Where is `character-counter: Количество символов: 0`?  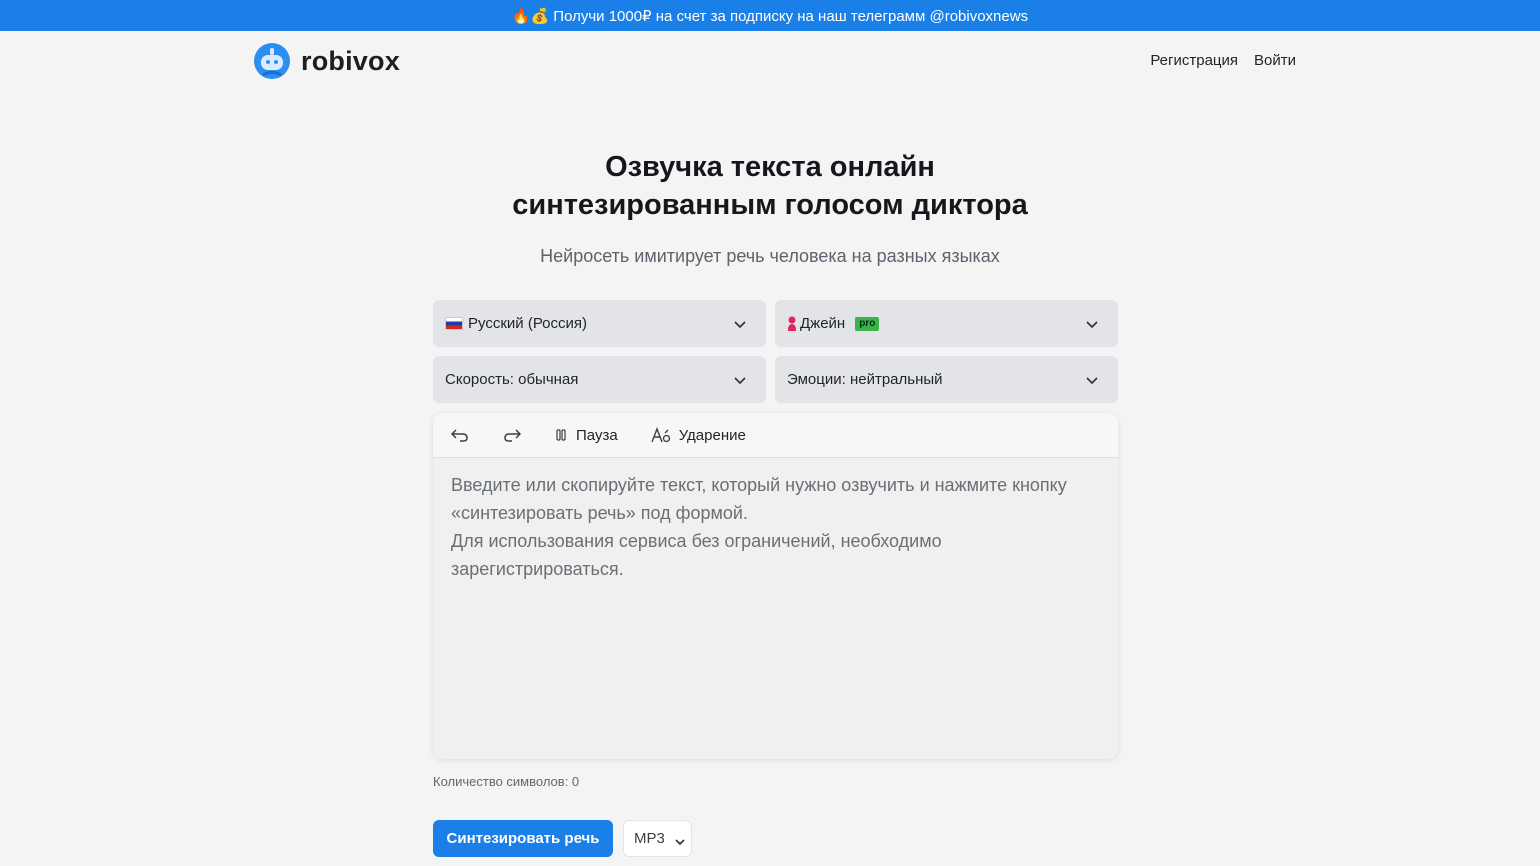 character-counter: Количество символов: 0 is located at coordinates (506, 781).